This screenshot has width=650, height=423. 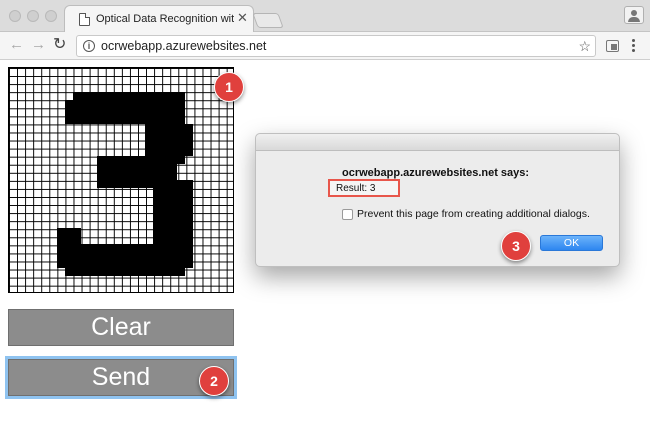 I want to click on step-callout-1: 1, so click(x=229, y=87).